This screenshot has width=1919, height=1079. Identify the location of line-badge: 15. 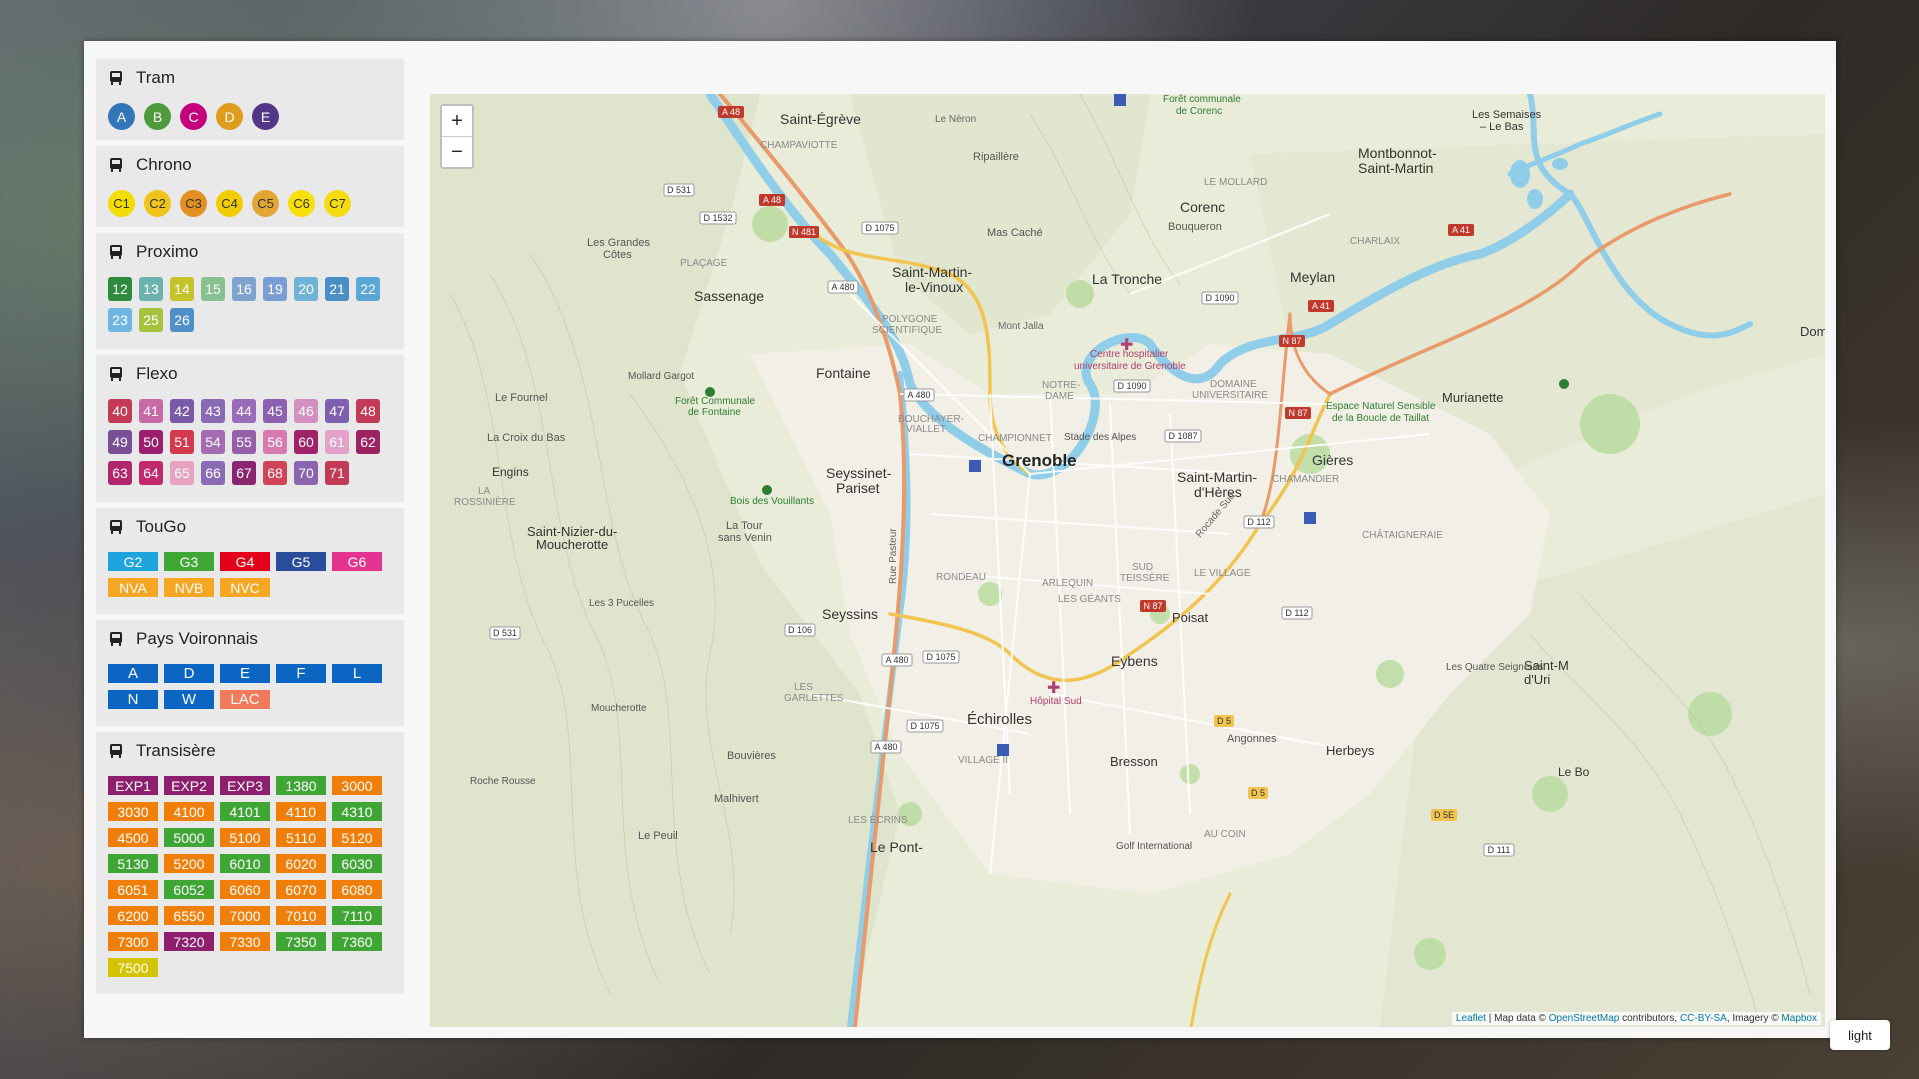
(213, 289).